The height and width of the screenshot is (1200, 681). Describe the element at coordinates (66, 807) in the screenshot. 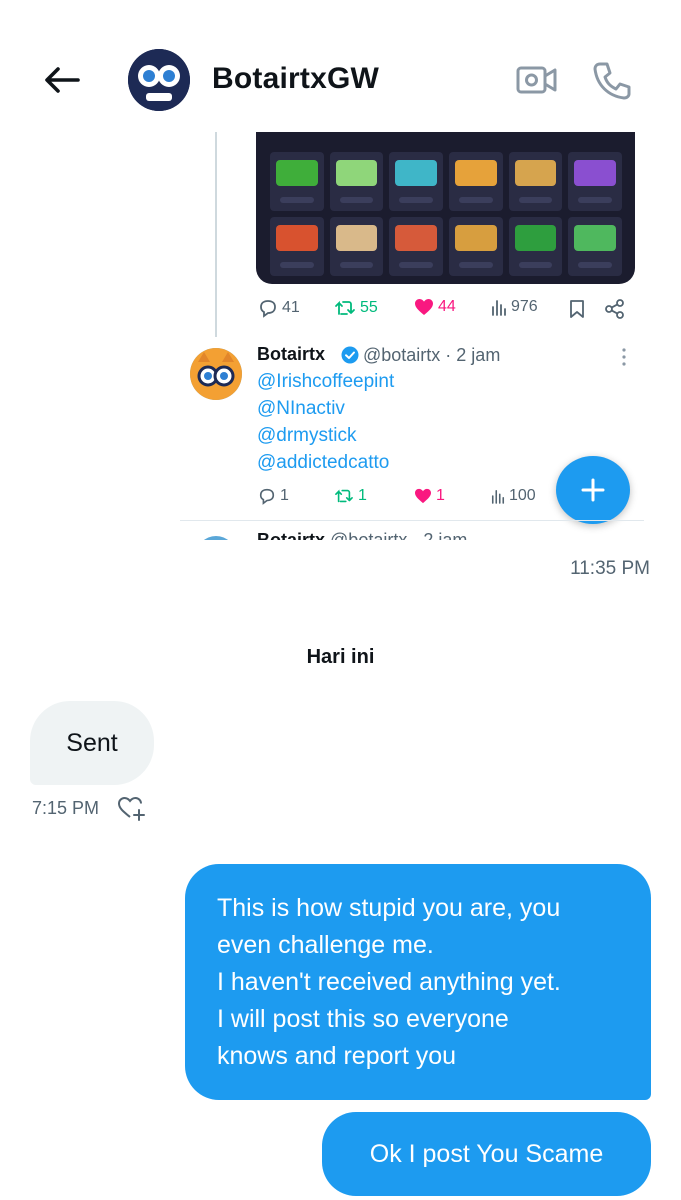

I see `incoming-message-time: 7:15 PM` at that location.